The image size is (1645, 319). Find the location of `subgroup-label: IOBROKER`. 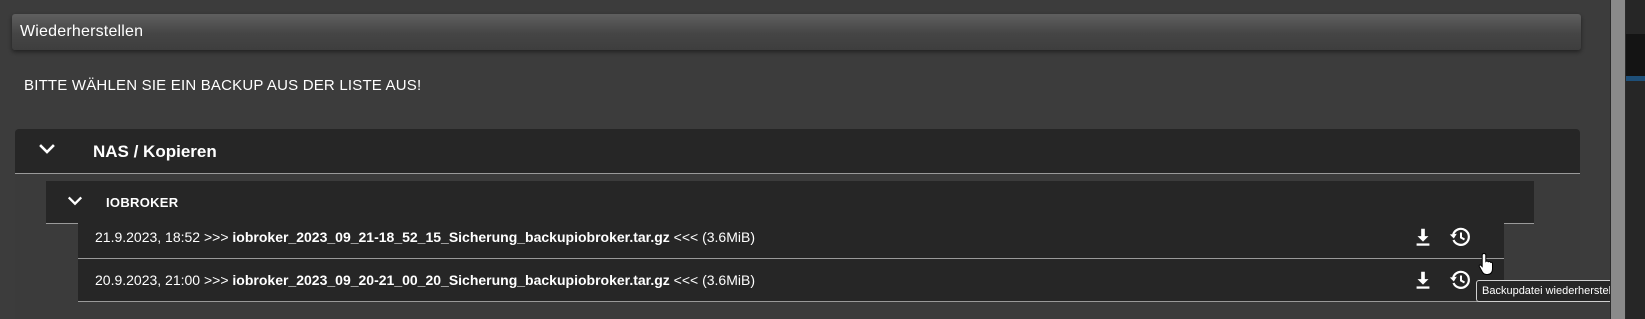

subgroup-label: IOBROKER is located at coordinates (142, 202).